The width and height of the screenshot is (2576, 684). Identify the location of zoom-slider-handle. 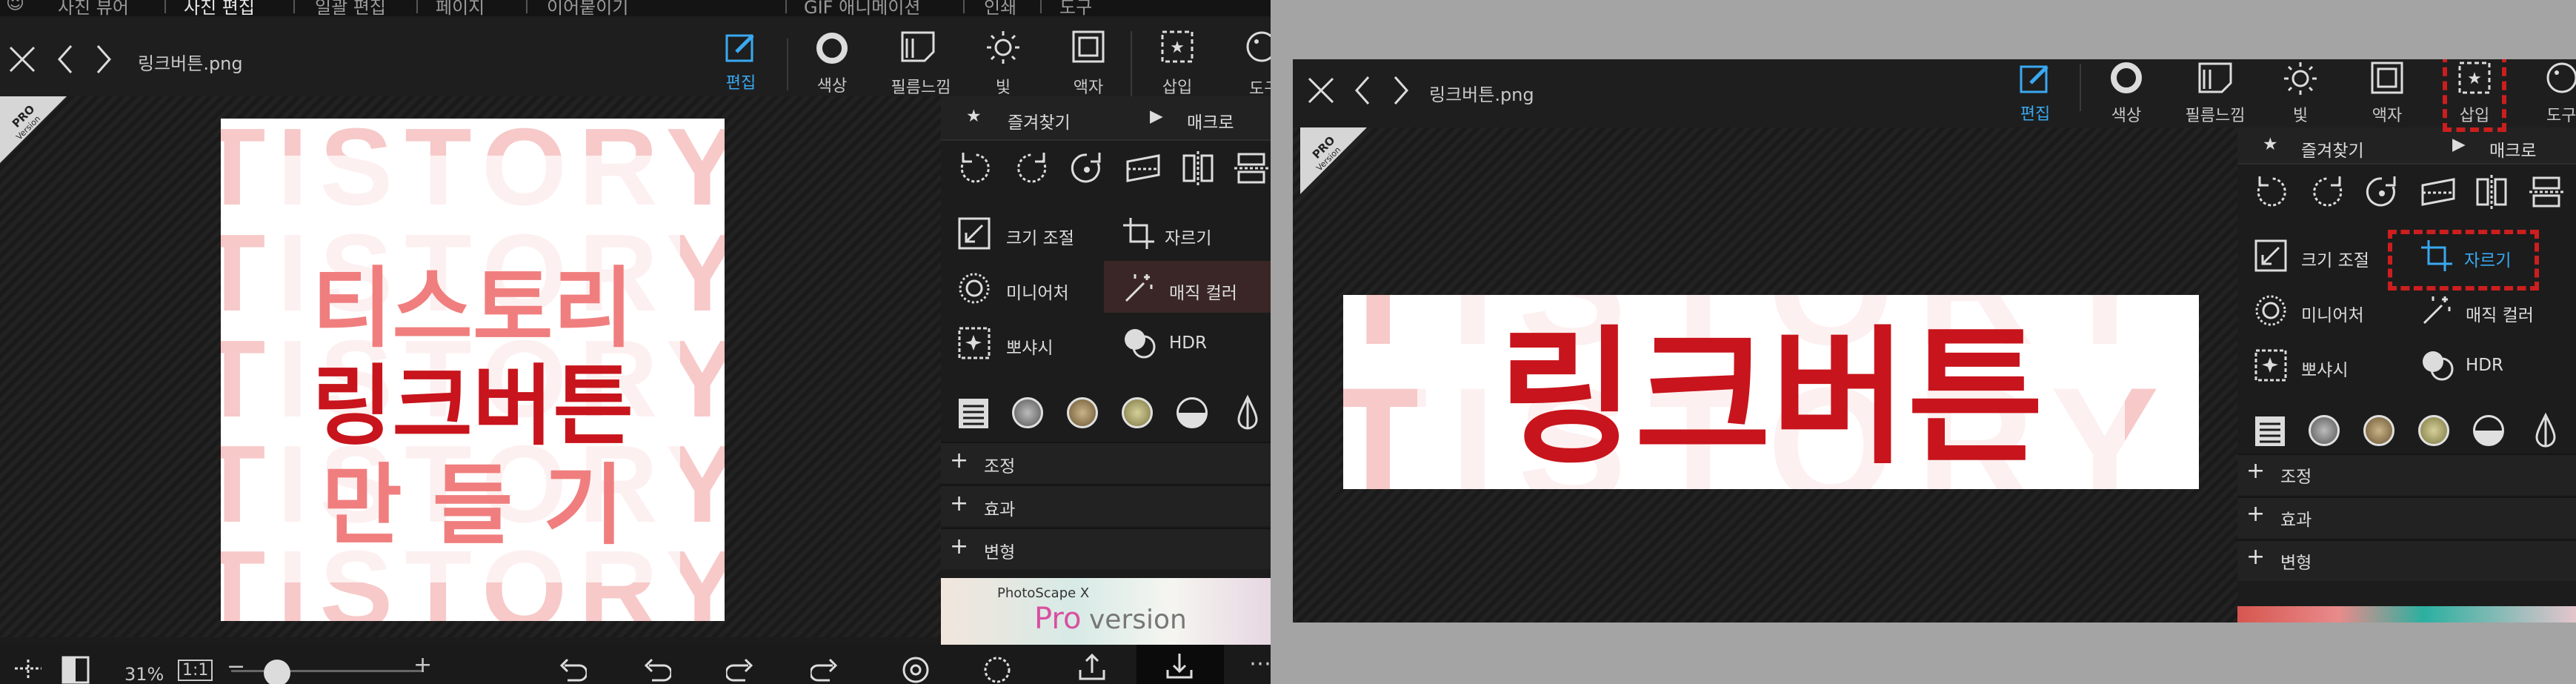
(277, 672).